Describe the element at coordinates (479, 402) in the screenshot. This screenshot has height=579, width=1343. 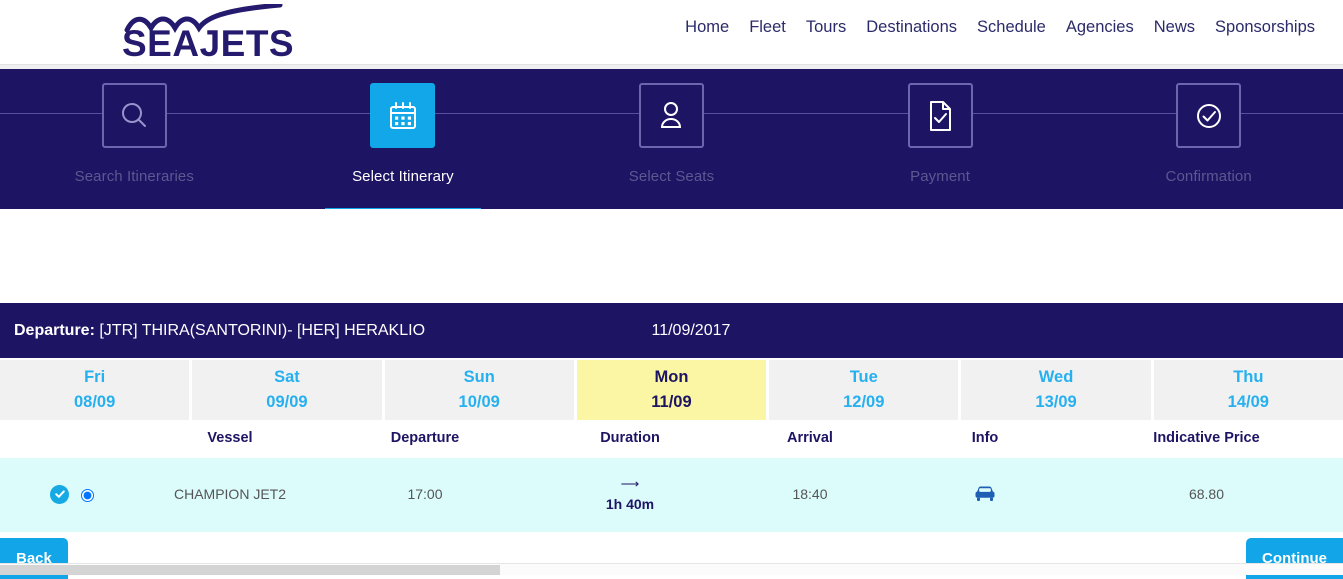
I see `date-tab-date: 10/09` at that location.